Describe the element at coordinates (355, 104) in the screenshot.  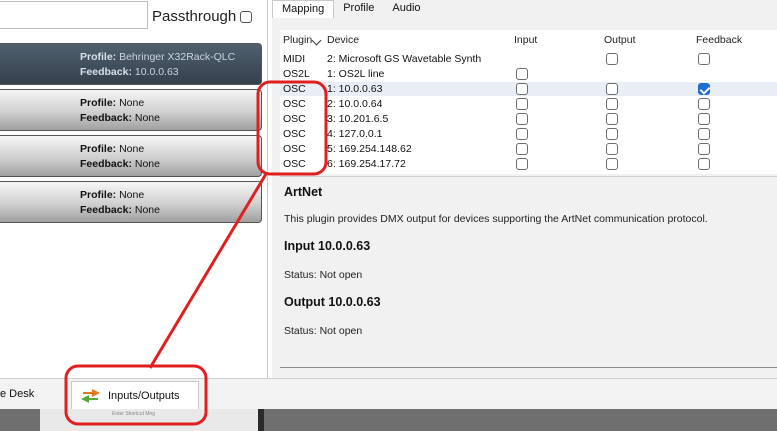
I see `cell-device: 2: 10.0.0.64` at that location.